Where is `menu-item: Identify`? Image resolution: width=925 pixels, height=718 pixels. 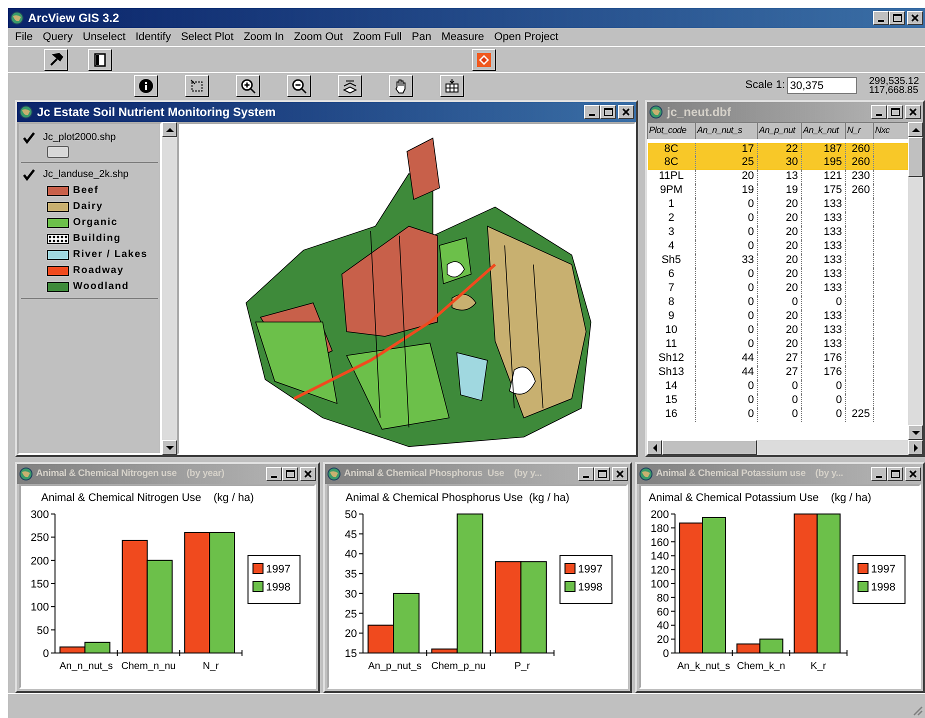 menu-item: Identify is located at coordinates (153, 37).